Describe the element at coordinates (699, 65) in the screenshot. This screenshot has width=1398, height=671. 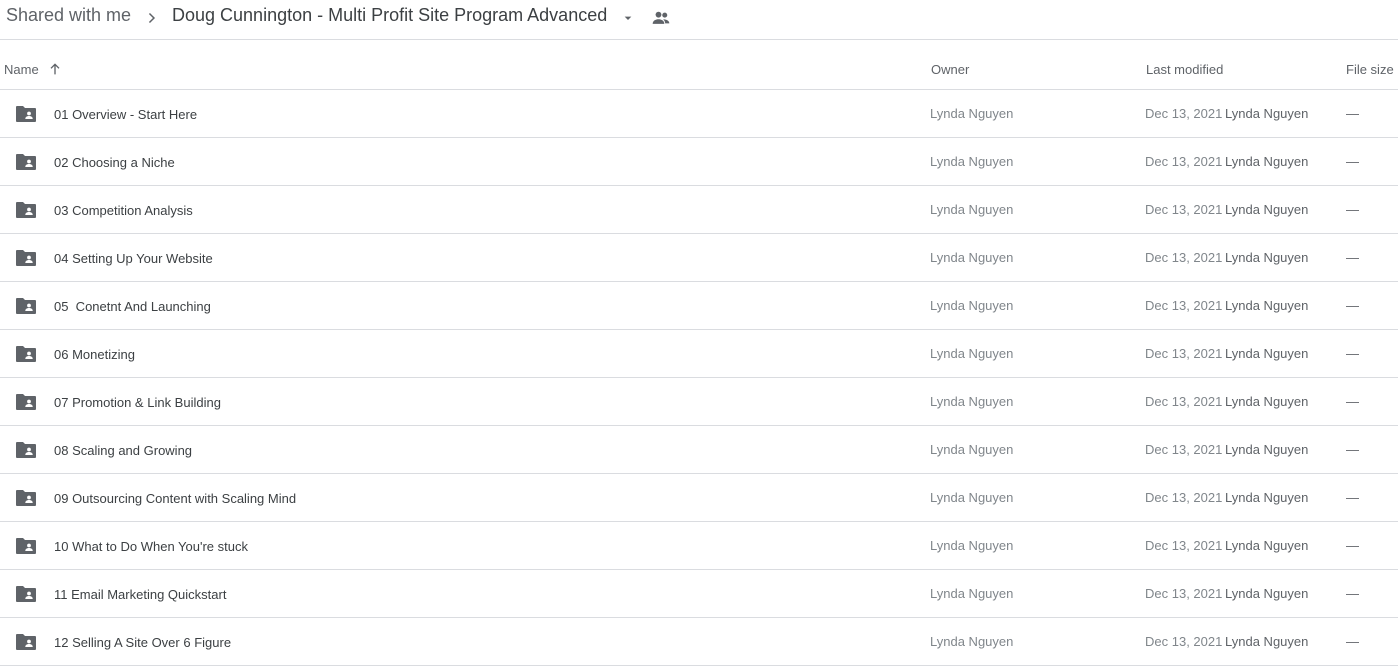
I see `column-header-row: Name Owner Last modified File size` at that location.